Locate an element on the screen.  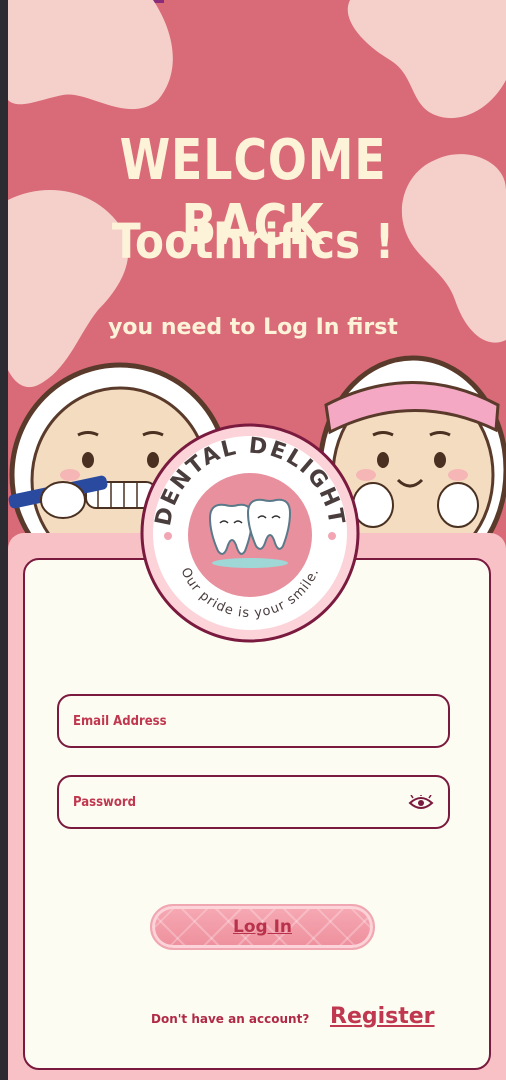
register-link: Register is located at coordinates (382, 1016).